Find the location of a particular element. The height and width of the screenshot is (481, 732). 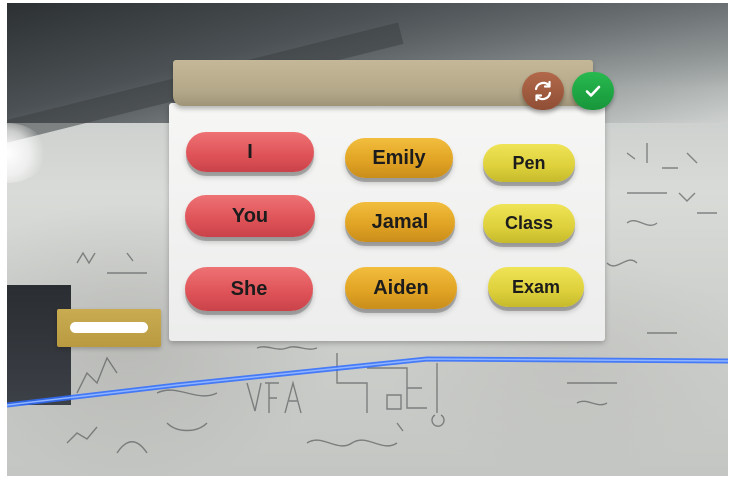

confirm-button is located at coordinates (593, 91).